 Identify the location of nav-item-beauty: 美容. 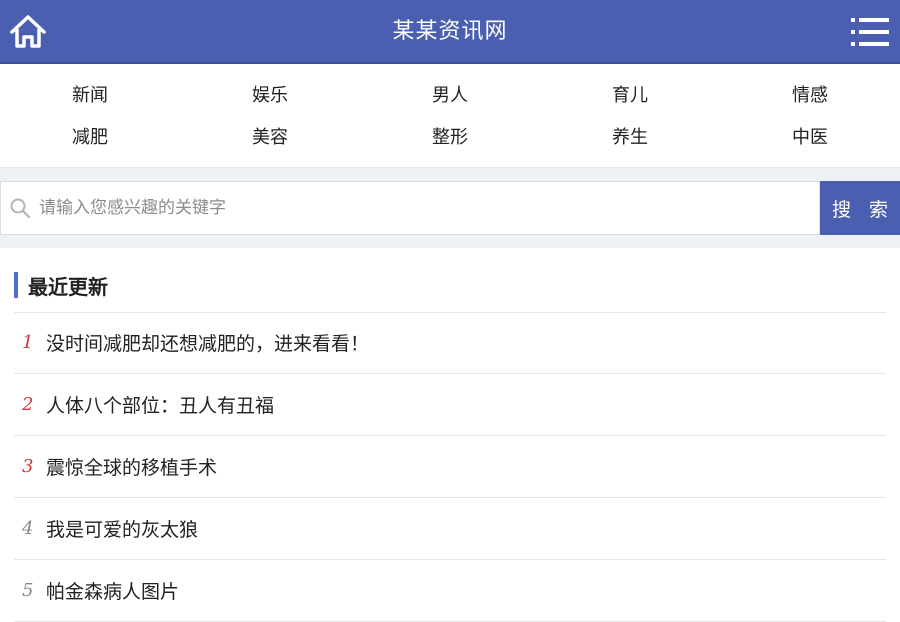
(270, 141).